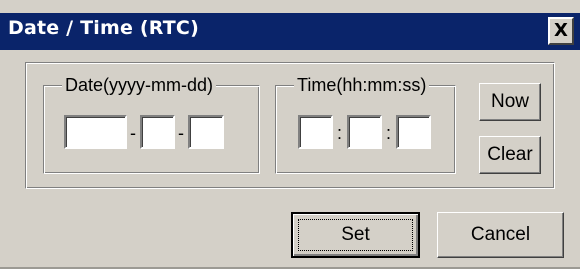 The height and width of the screenshot is (275, 580). I want to click on year-field, so click(95, 132).